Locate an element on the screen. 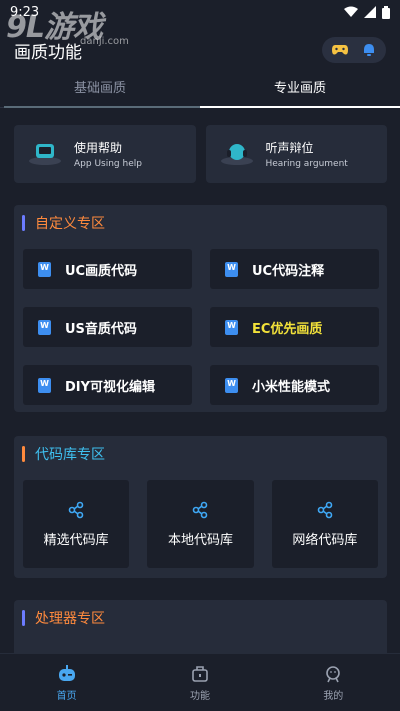 The image size is (400, 711). nav-features: 功能 is located at coordinates (199, 682).